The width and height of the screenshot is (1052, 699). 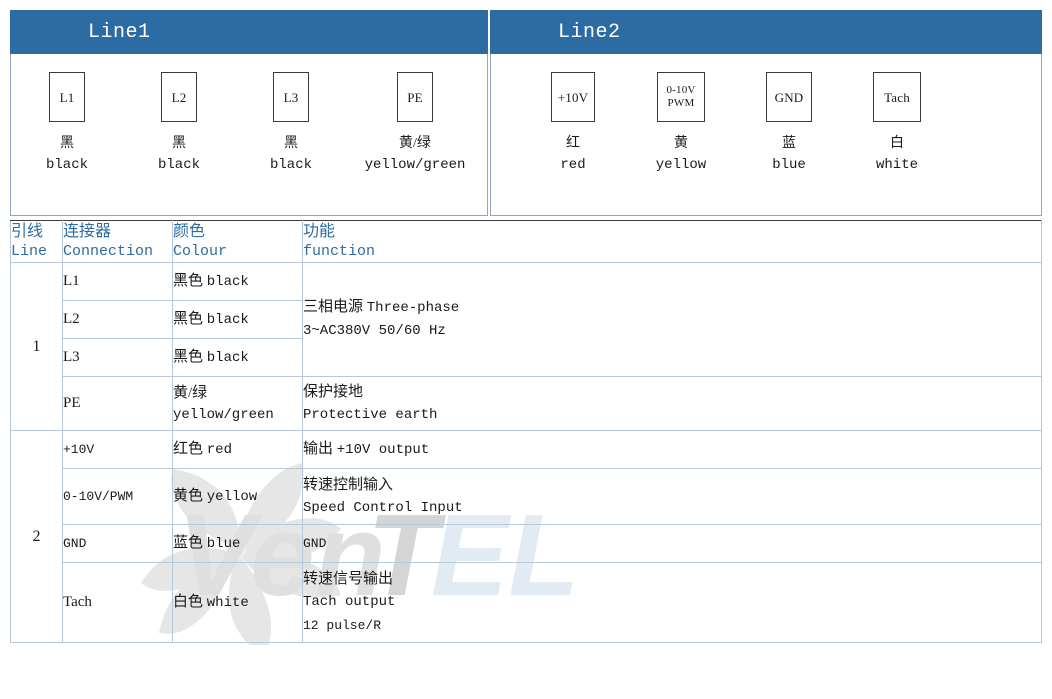 I want to click on cell-function-tach-en: Tach output, so click(x=349, y=602).